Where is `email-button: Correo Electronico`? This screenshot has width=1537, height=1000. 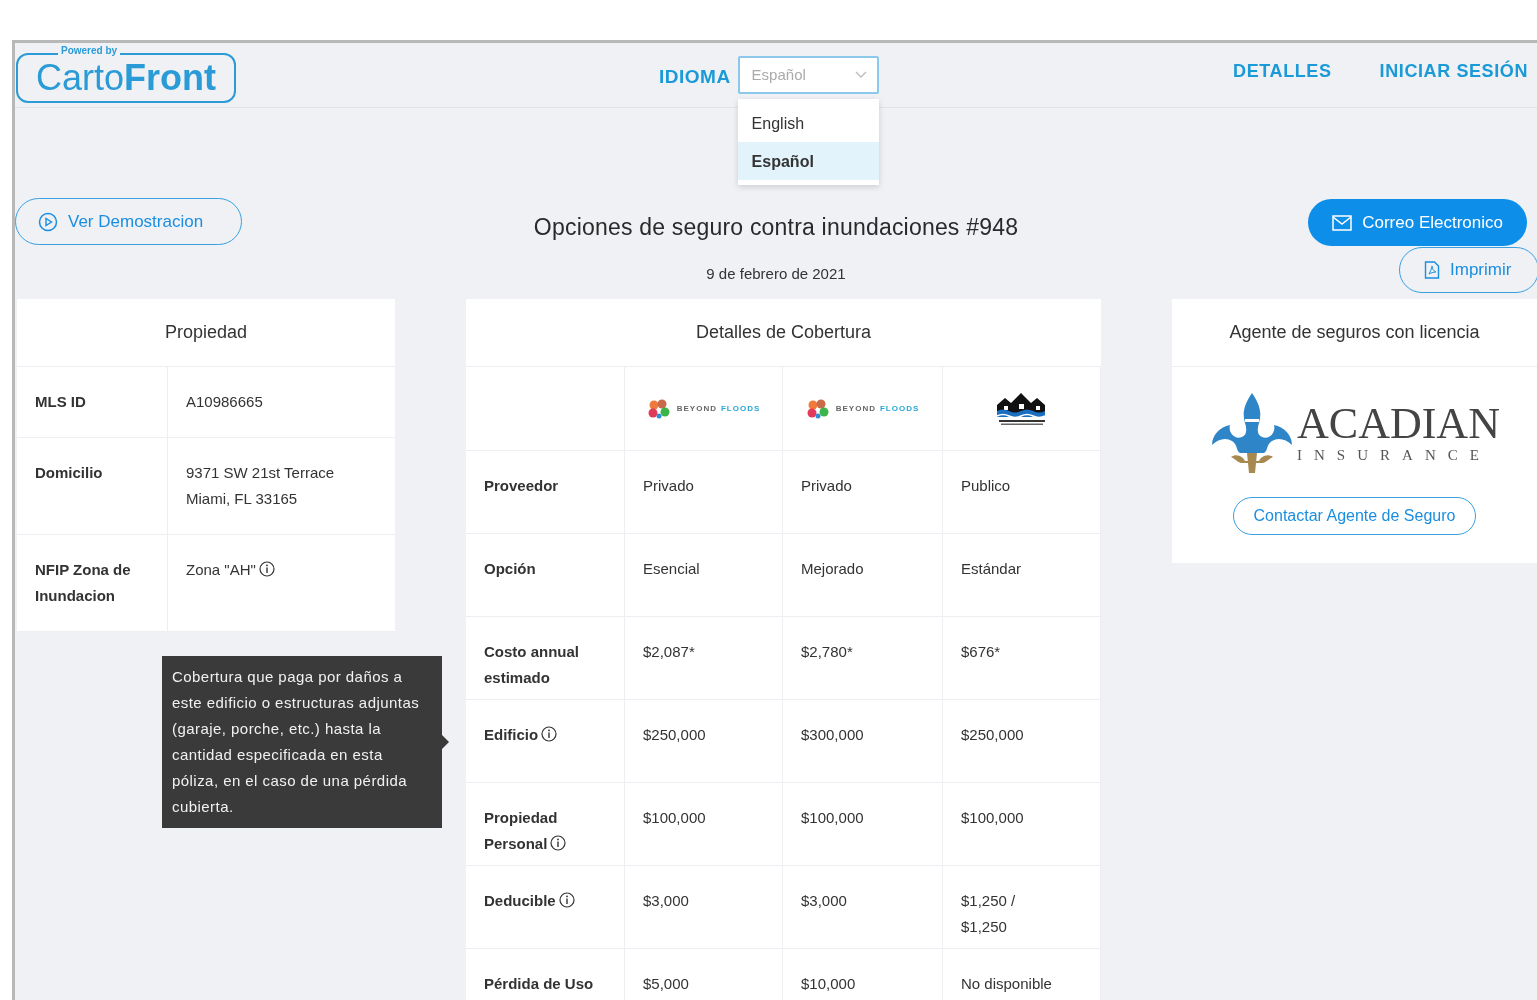
email-button: Correo Electronico is located at coordinates (1417, 222).